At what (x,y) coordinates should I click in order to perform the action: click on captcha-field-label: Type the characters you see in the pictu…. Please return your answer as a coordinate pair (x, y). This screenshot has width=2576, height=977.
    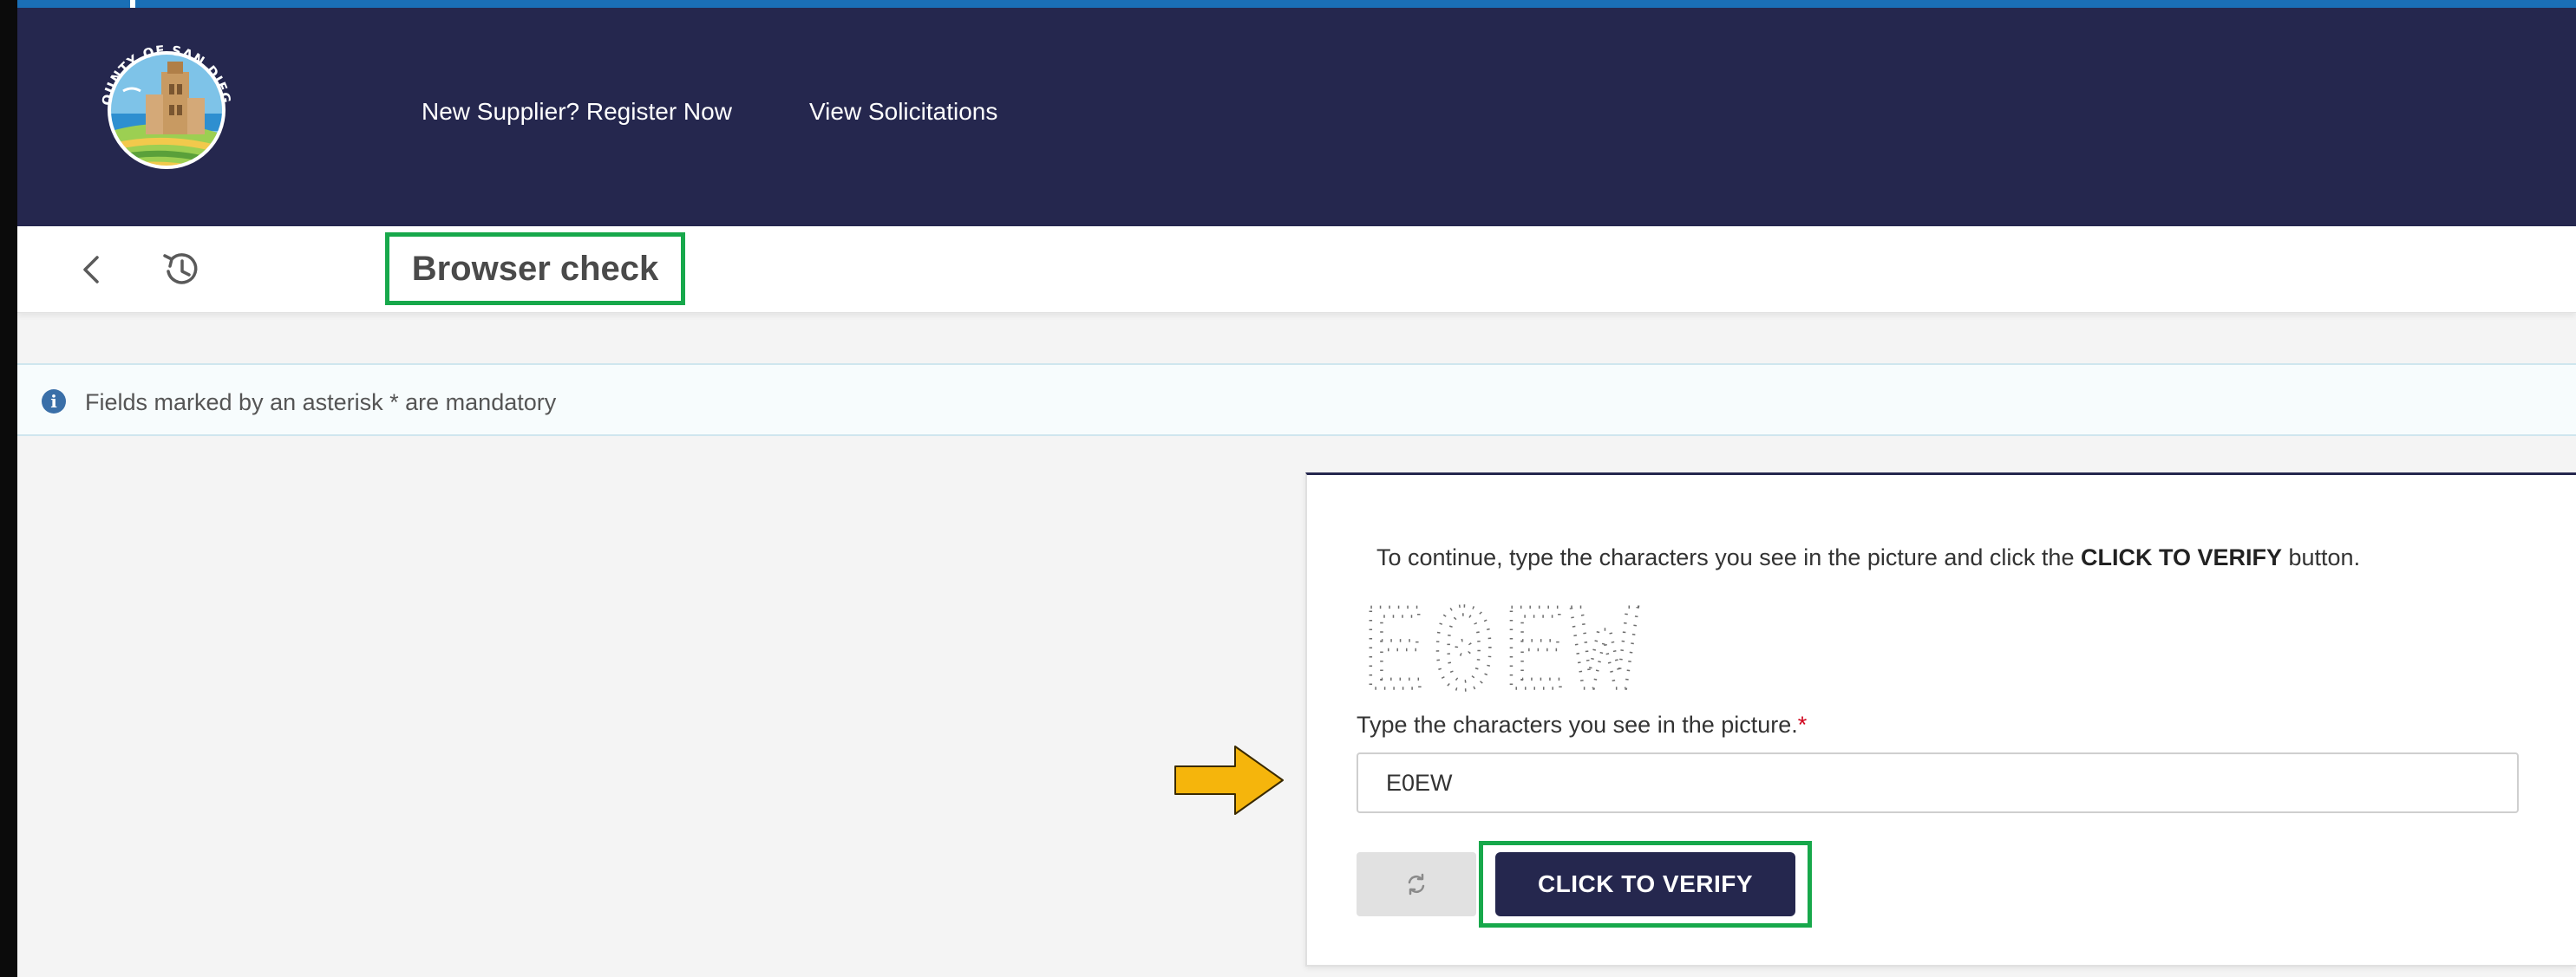
    Looking at the image, I should click on (1582, 726).